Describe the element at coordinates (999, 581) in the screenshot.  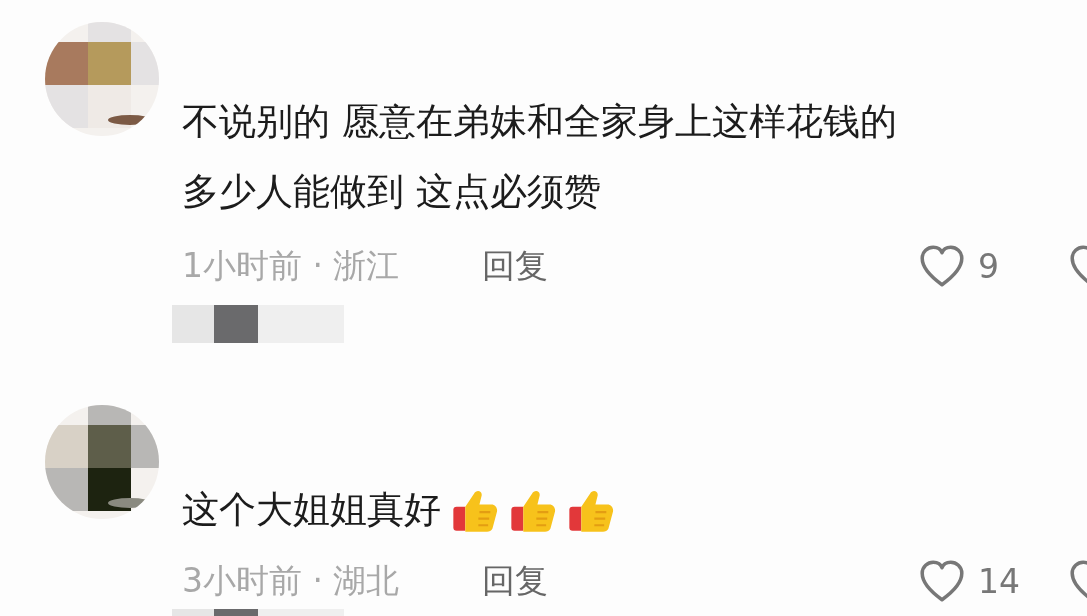
I see `like-count: 14` at that location.